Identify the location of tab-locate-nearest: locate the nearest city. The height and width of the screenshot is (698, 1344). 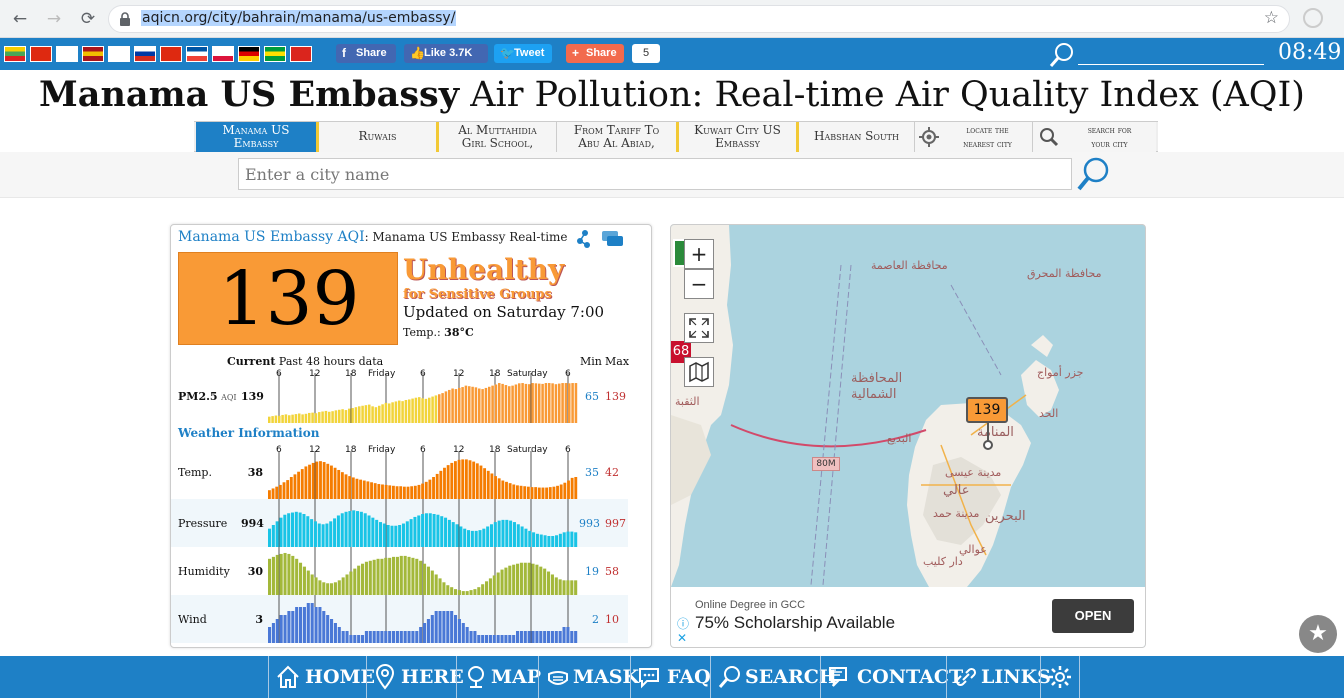
(973, 137).